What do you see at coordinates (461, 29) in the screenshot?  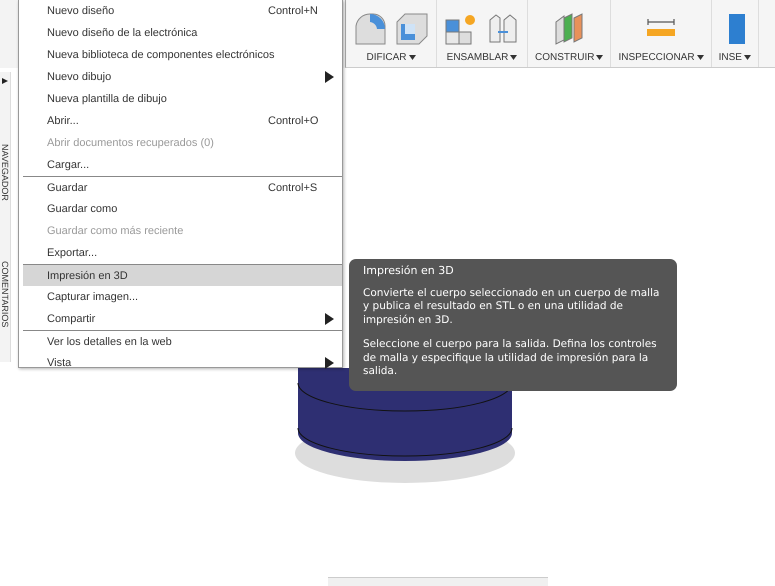 I see `blocks-icon` at bounding box center [461, 29].